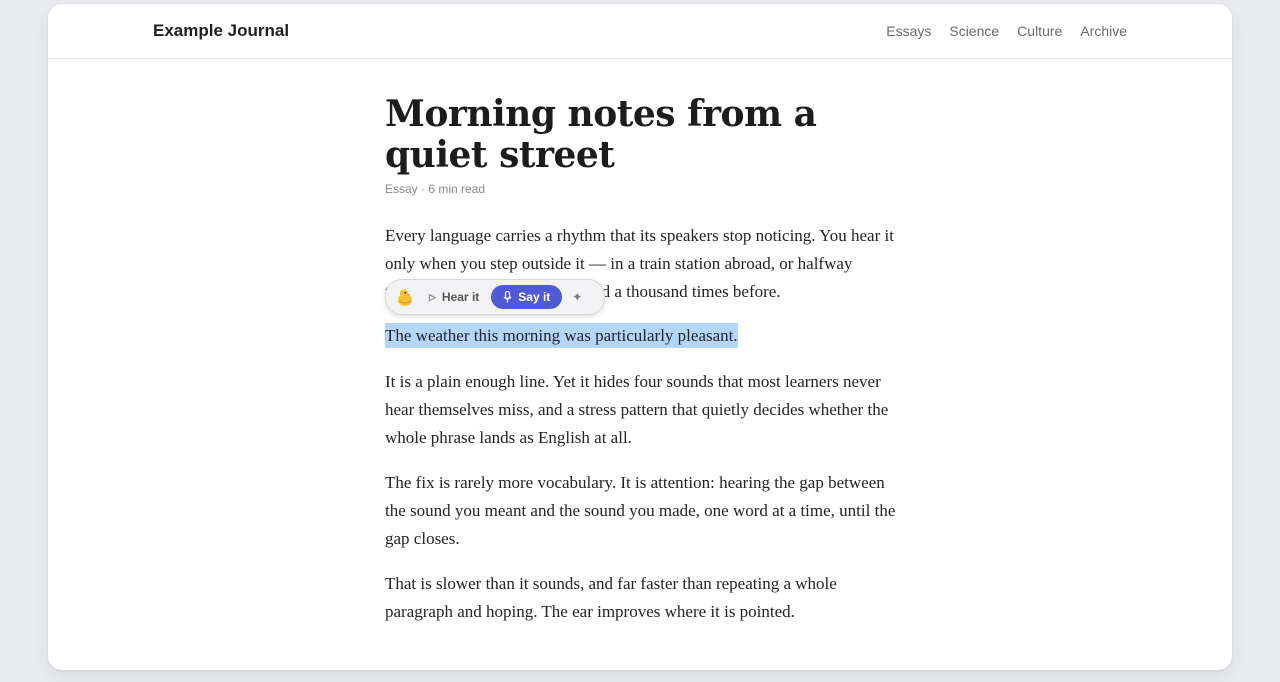  What do you see at coordinates (1006, 31) in the screenshot?
I see `main-nav: Essays Science Culture Archive` at bounding box center [1006, 31].